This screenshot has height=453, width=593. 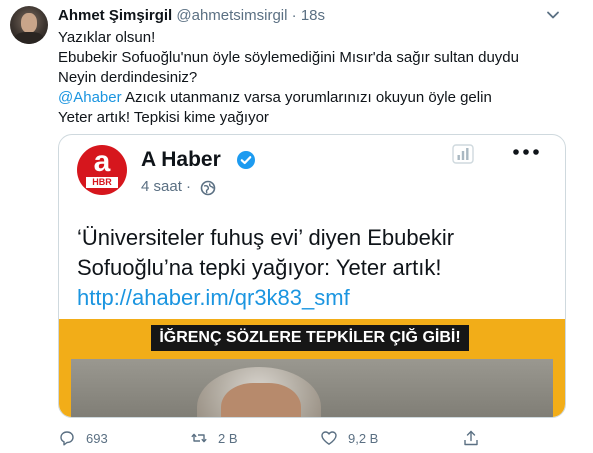 I want to click on retweet-count: 2 B, so click(x=228, y=438).